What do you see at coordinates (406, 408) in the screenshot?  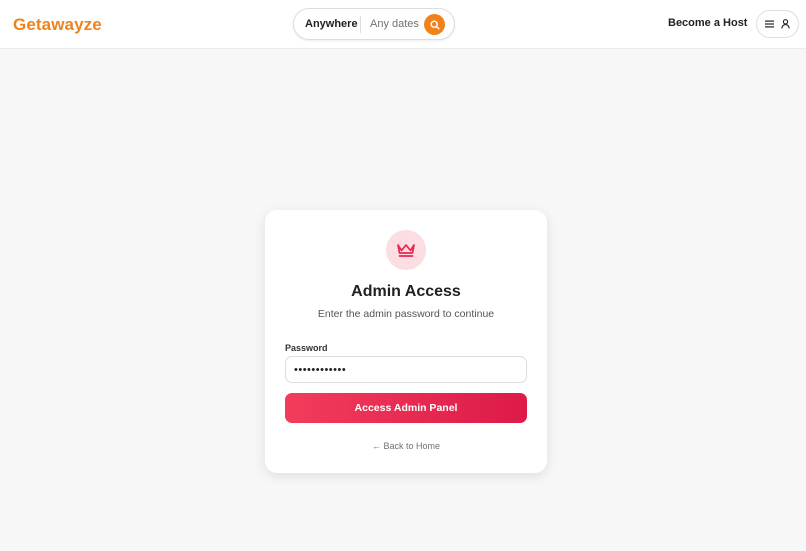 I see `access-admin-panel-button: Access Admin Panel` at bounding box center [406, 408].